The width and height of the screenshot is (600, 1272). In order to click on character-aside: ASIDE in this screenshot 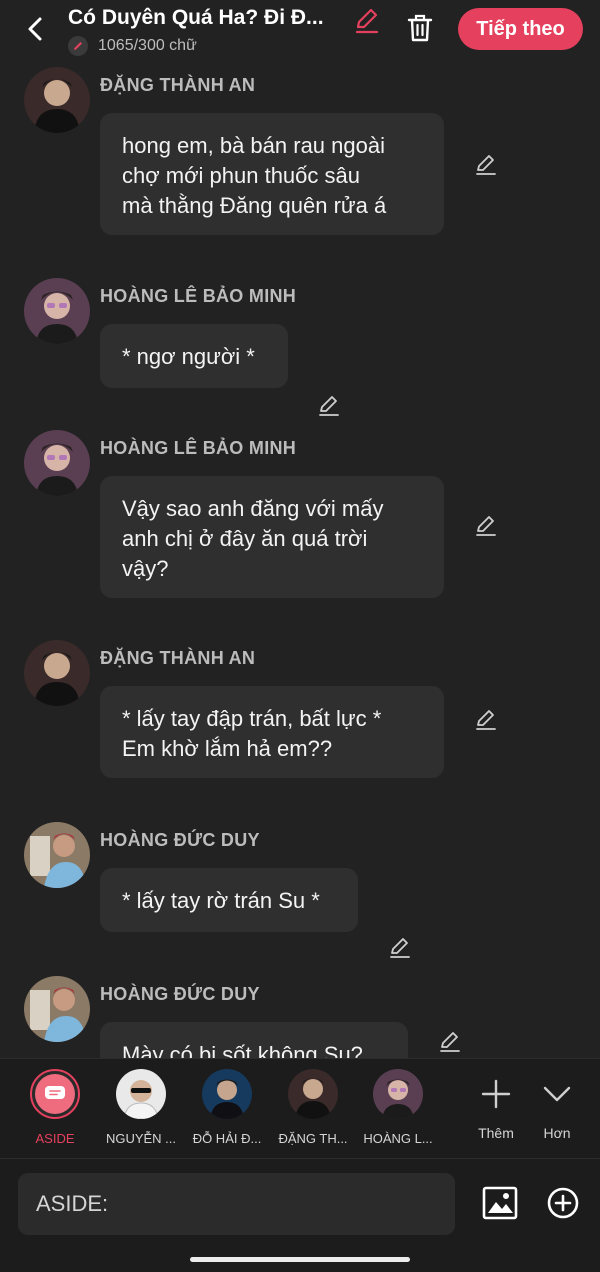, I will do `click(55, 1107)`.